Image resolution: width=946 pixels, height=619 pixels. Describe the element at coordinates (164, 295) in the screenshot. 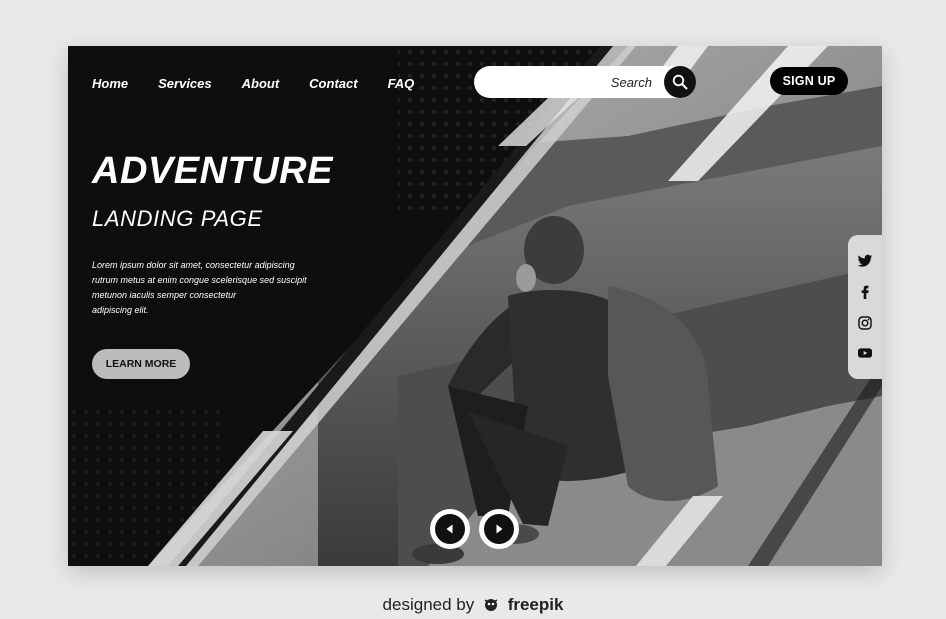

I see `hero-description-line: metunon iaculis semper consectetur` at that location.